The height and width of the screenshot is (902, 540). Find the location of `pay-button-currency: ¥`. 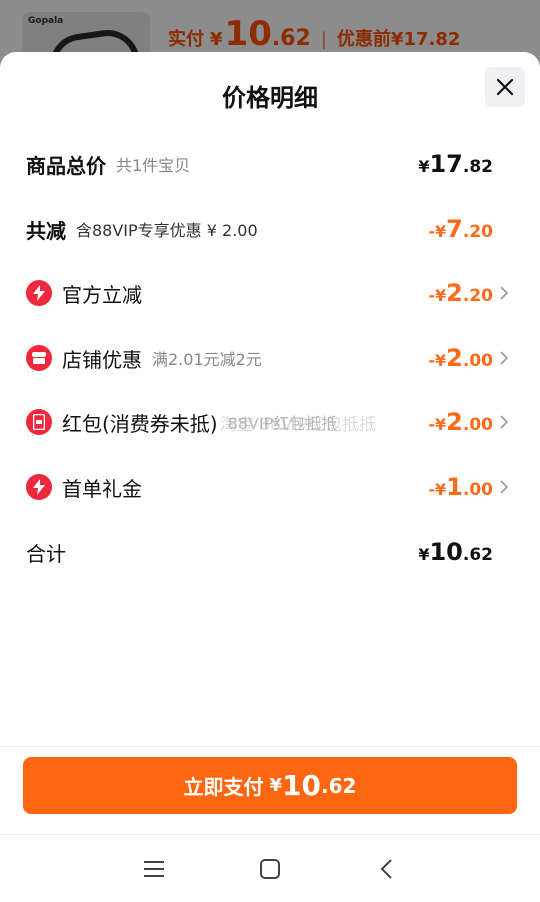

pay-button-currency: ¥ is located at coordinates (276, 785).